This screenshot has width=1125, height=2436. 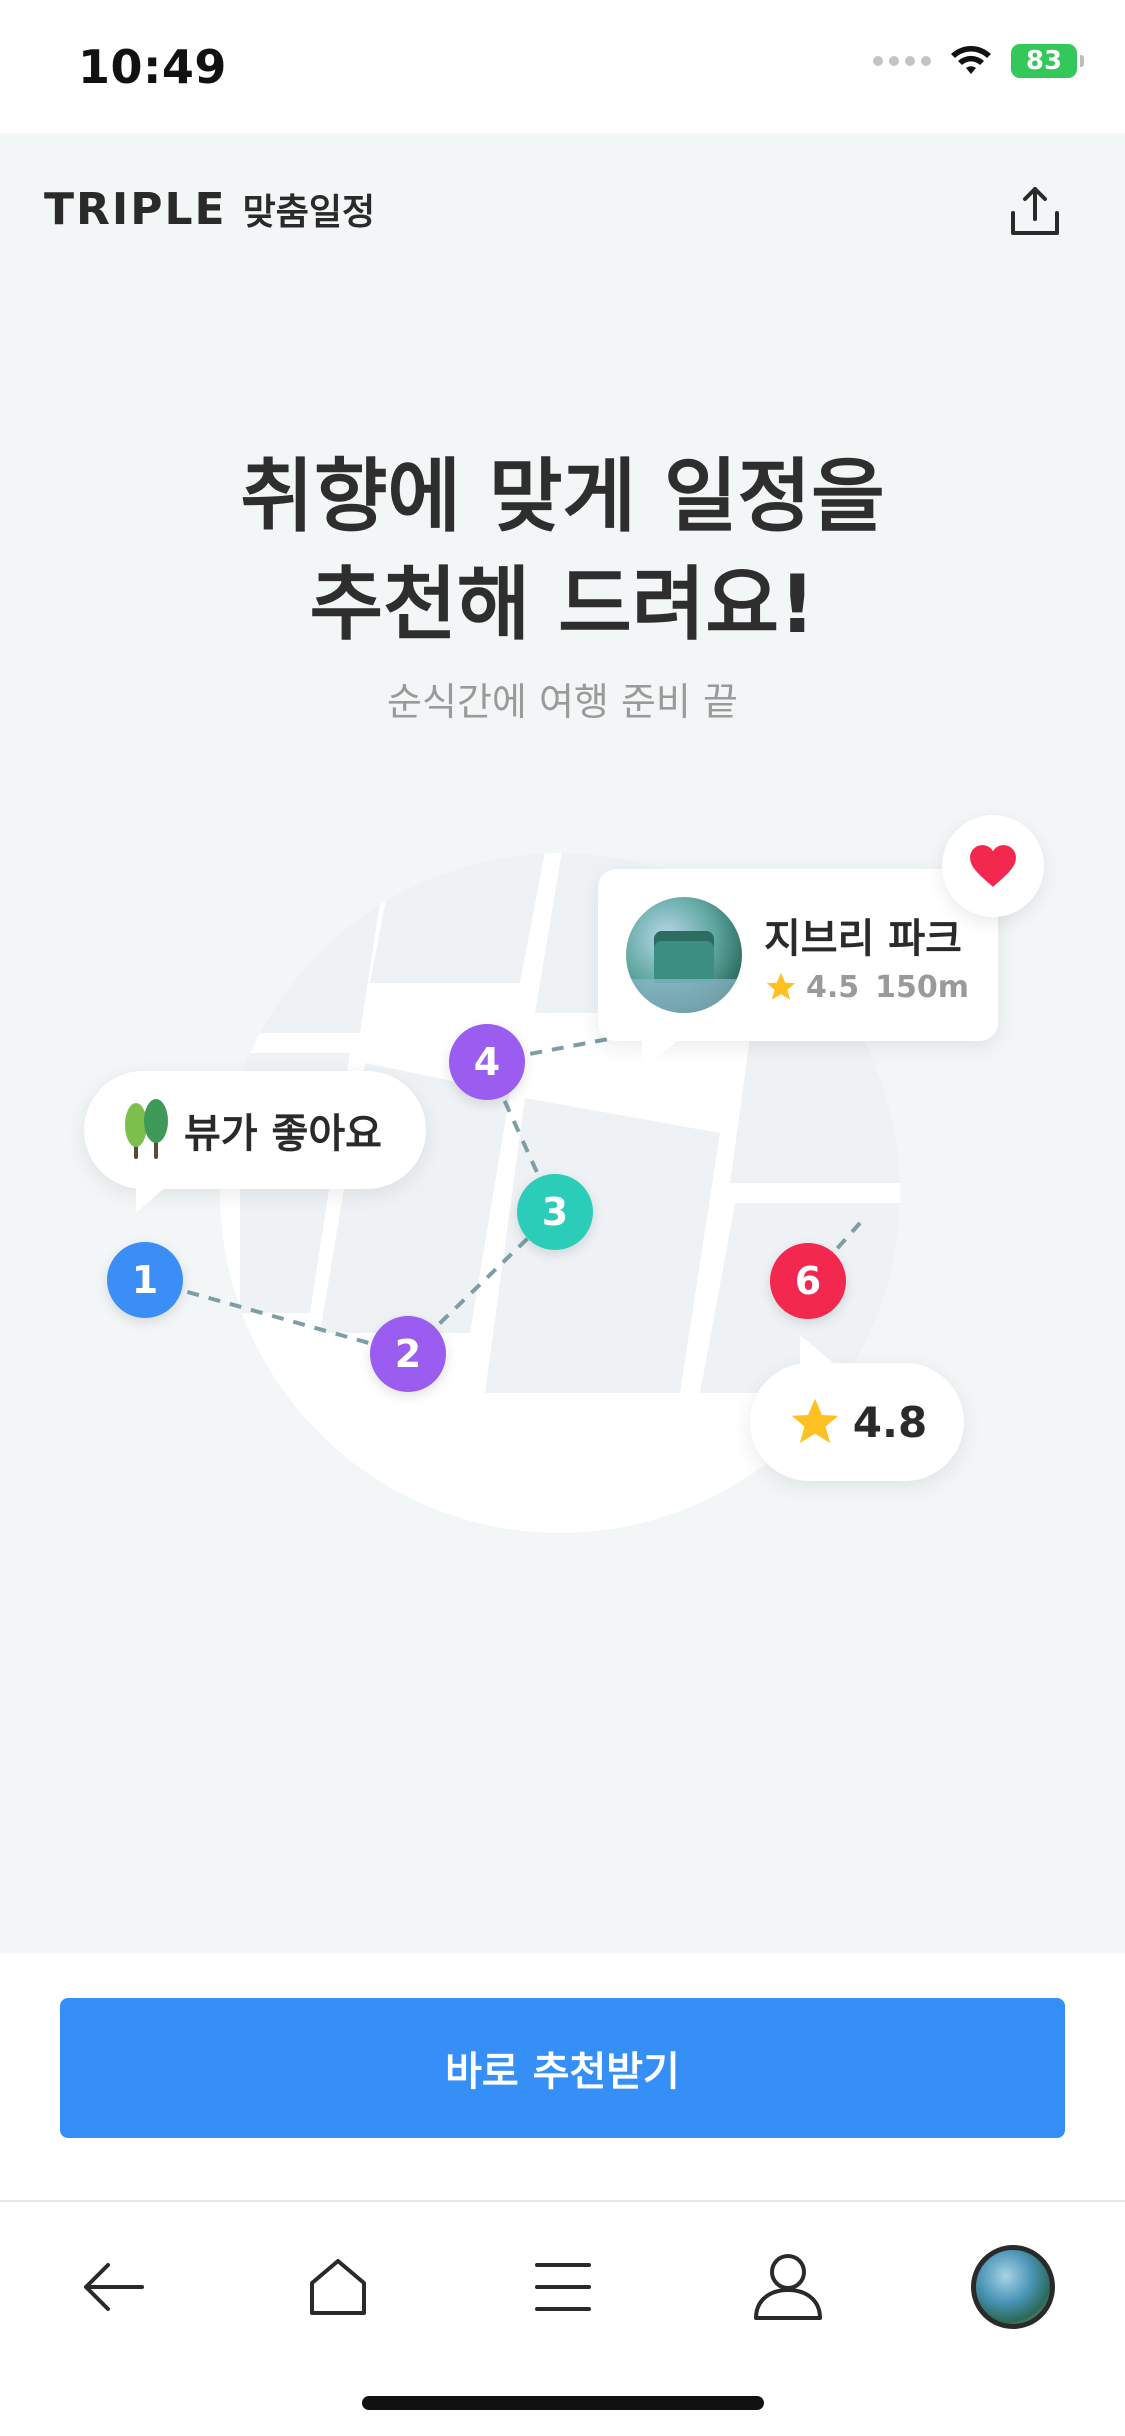 What do you see at coordinates (152, 67) in the screenshot?
I see `status-time: 10:49` at bounding box center [152, 67].